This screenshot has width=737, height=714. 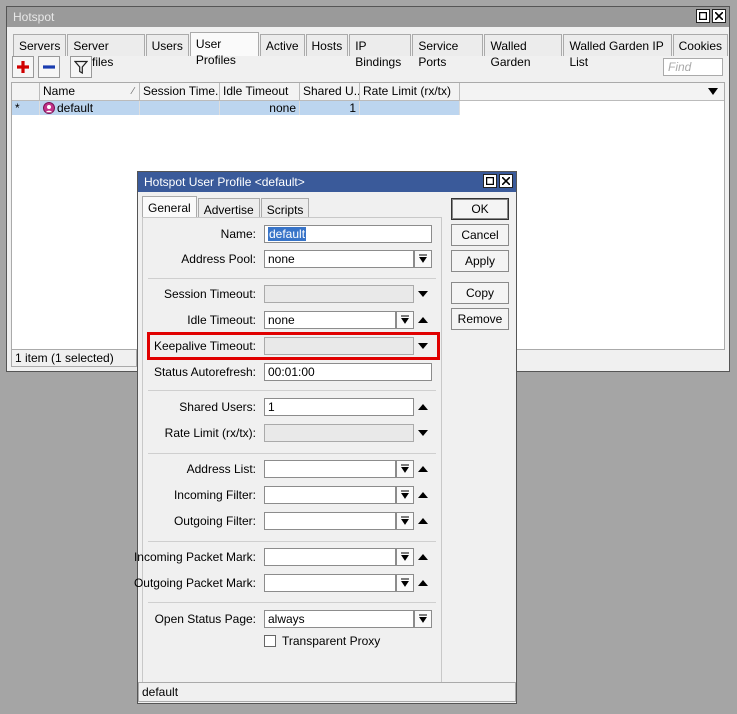 What do you see at coordinates (210, 433) in the screenshot?
I see `rate-limit-label: Rate Limit (rx/tx):` at bounding box center [210, 433].